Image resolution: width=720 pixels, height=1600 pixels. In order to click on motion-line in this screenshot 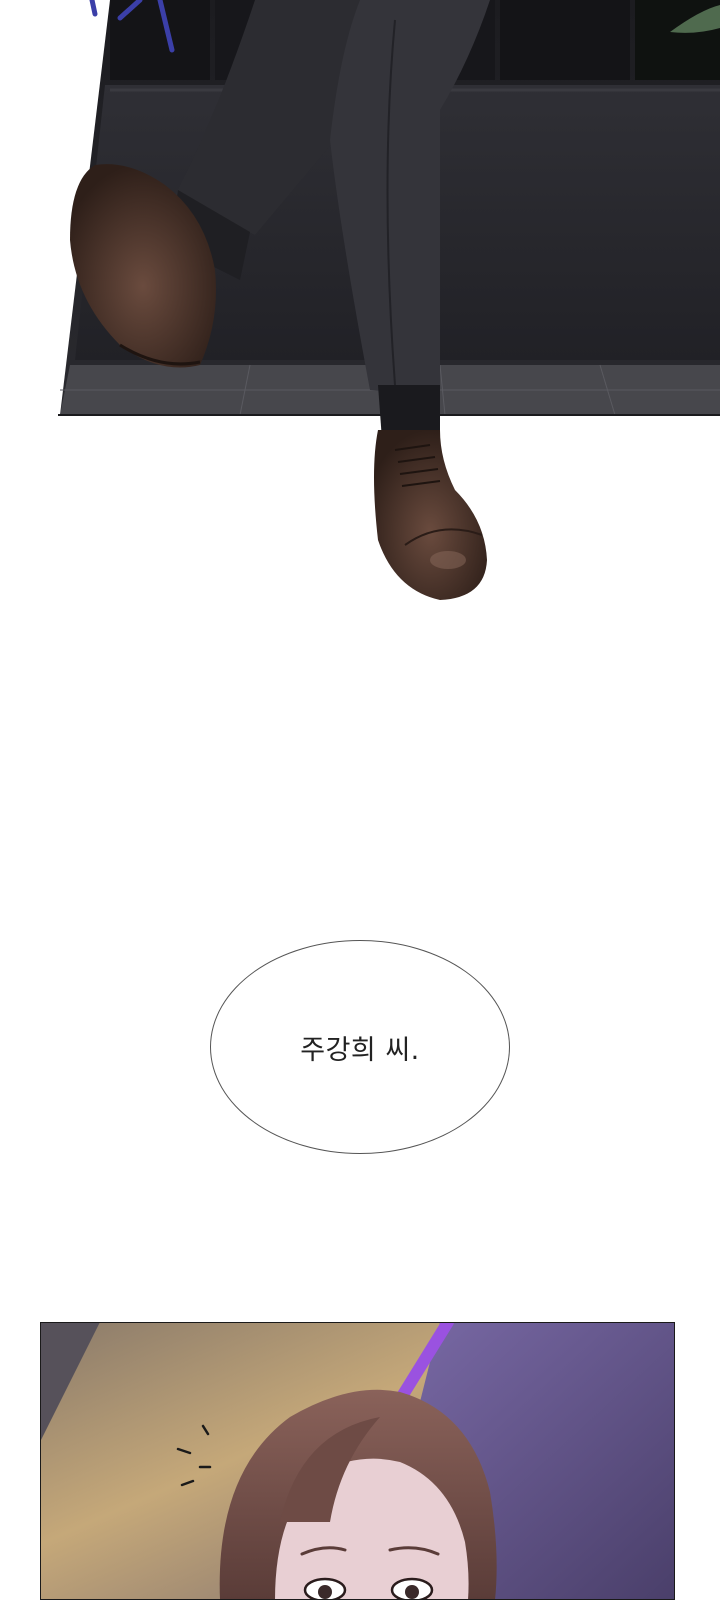, I will do `click(93, 8)`.